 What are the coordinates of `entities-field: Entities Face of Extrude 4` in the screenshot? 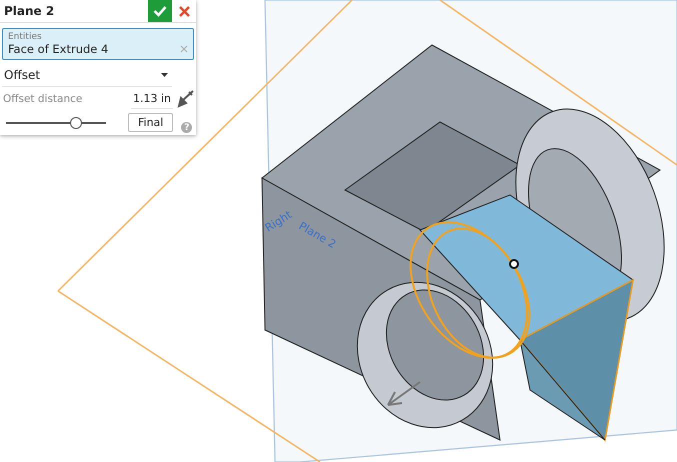 It's located at (98, 44).